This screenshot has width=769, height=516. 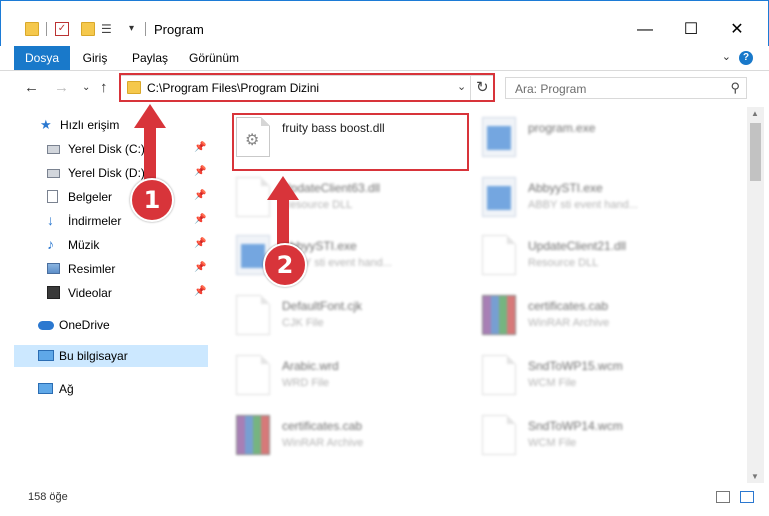 I want to click on arrow-1-head, so click(x=150, y=116).